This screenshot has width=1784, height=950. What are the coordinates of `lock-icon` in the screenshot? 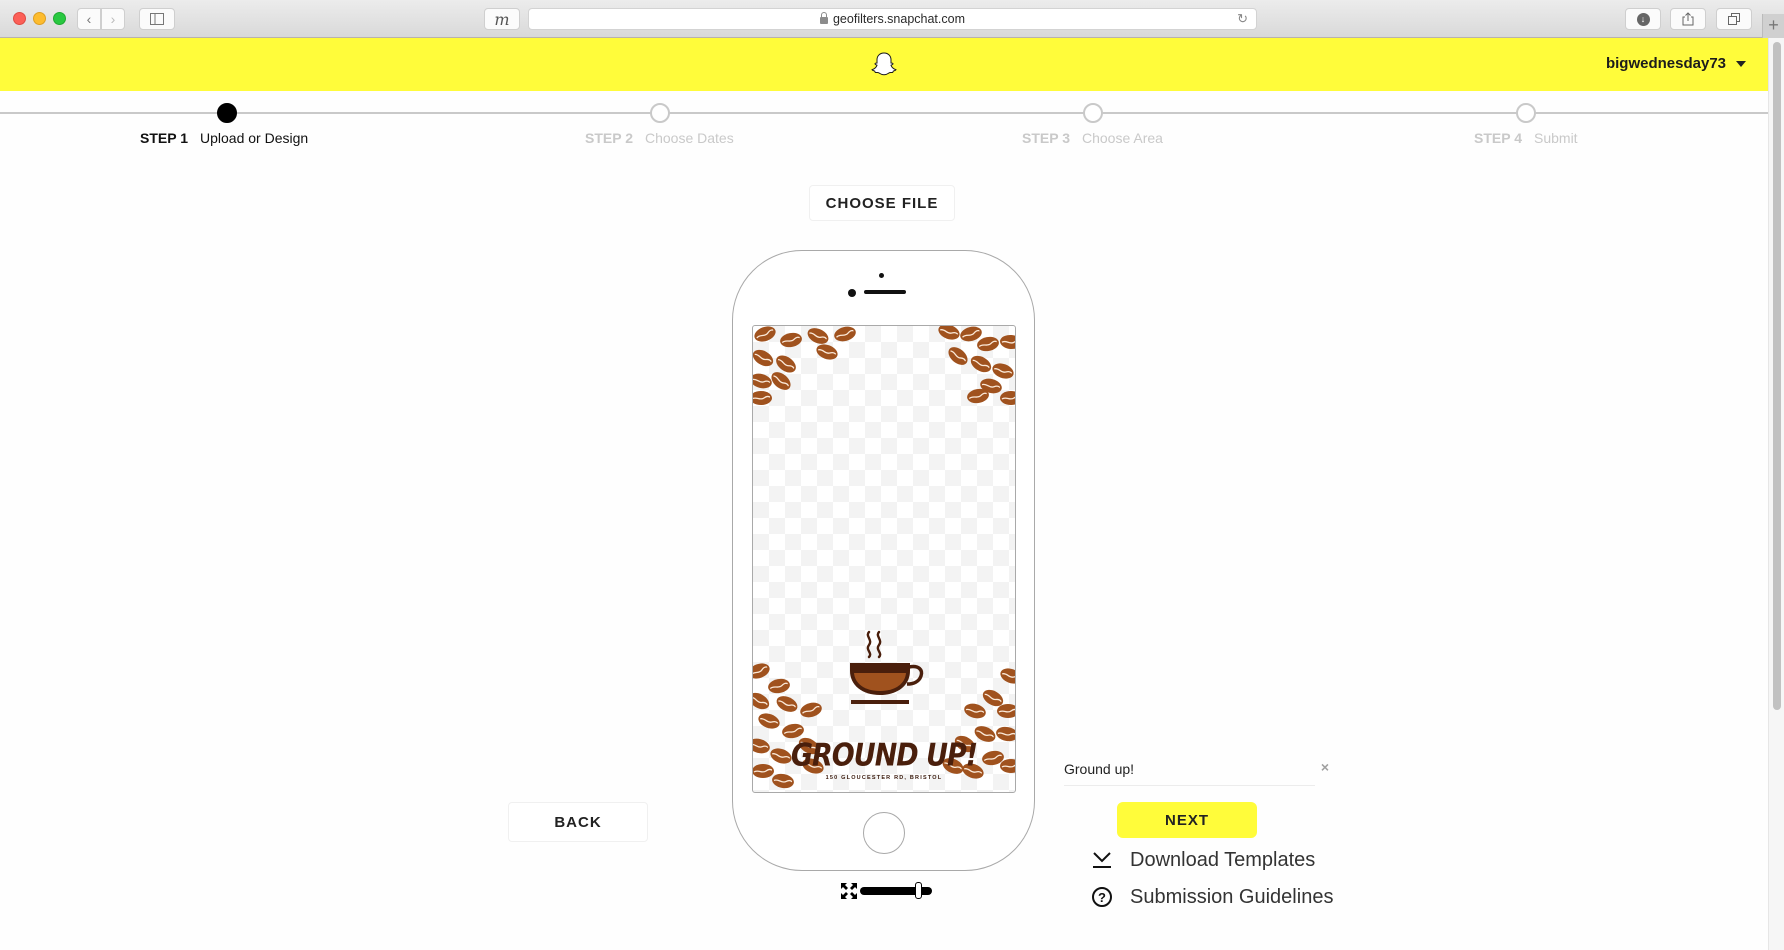 It's located at (823, 17).